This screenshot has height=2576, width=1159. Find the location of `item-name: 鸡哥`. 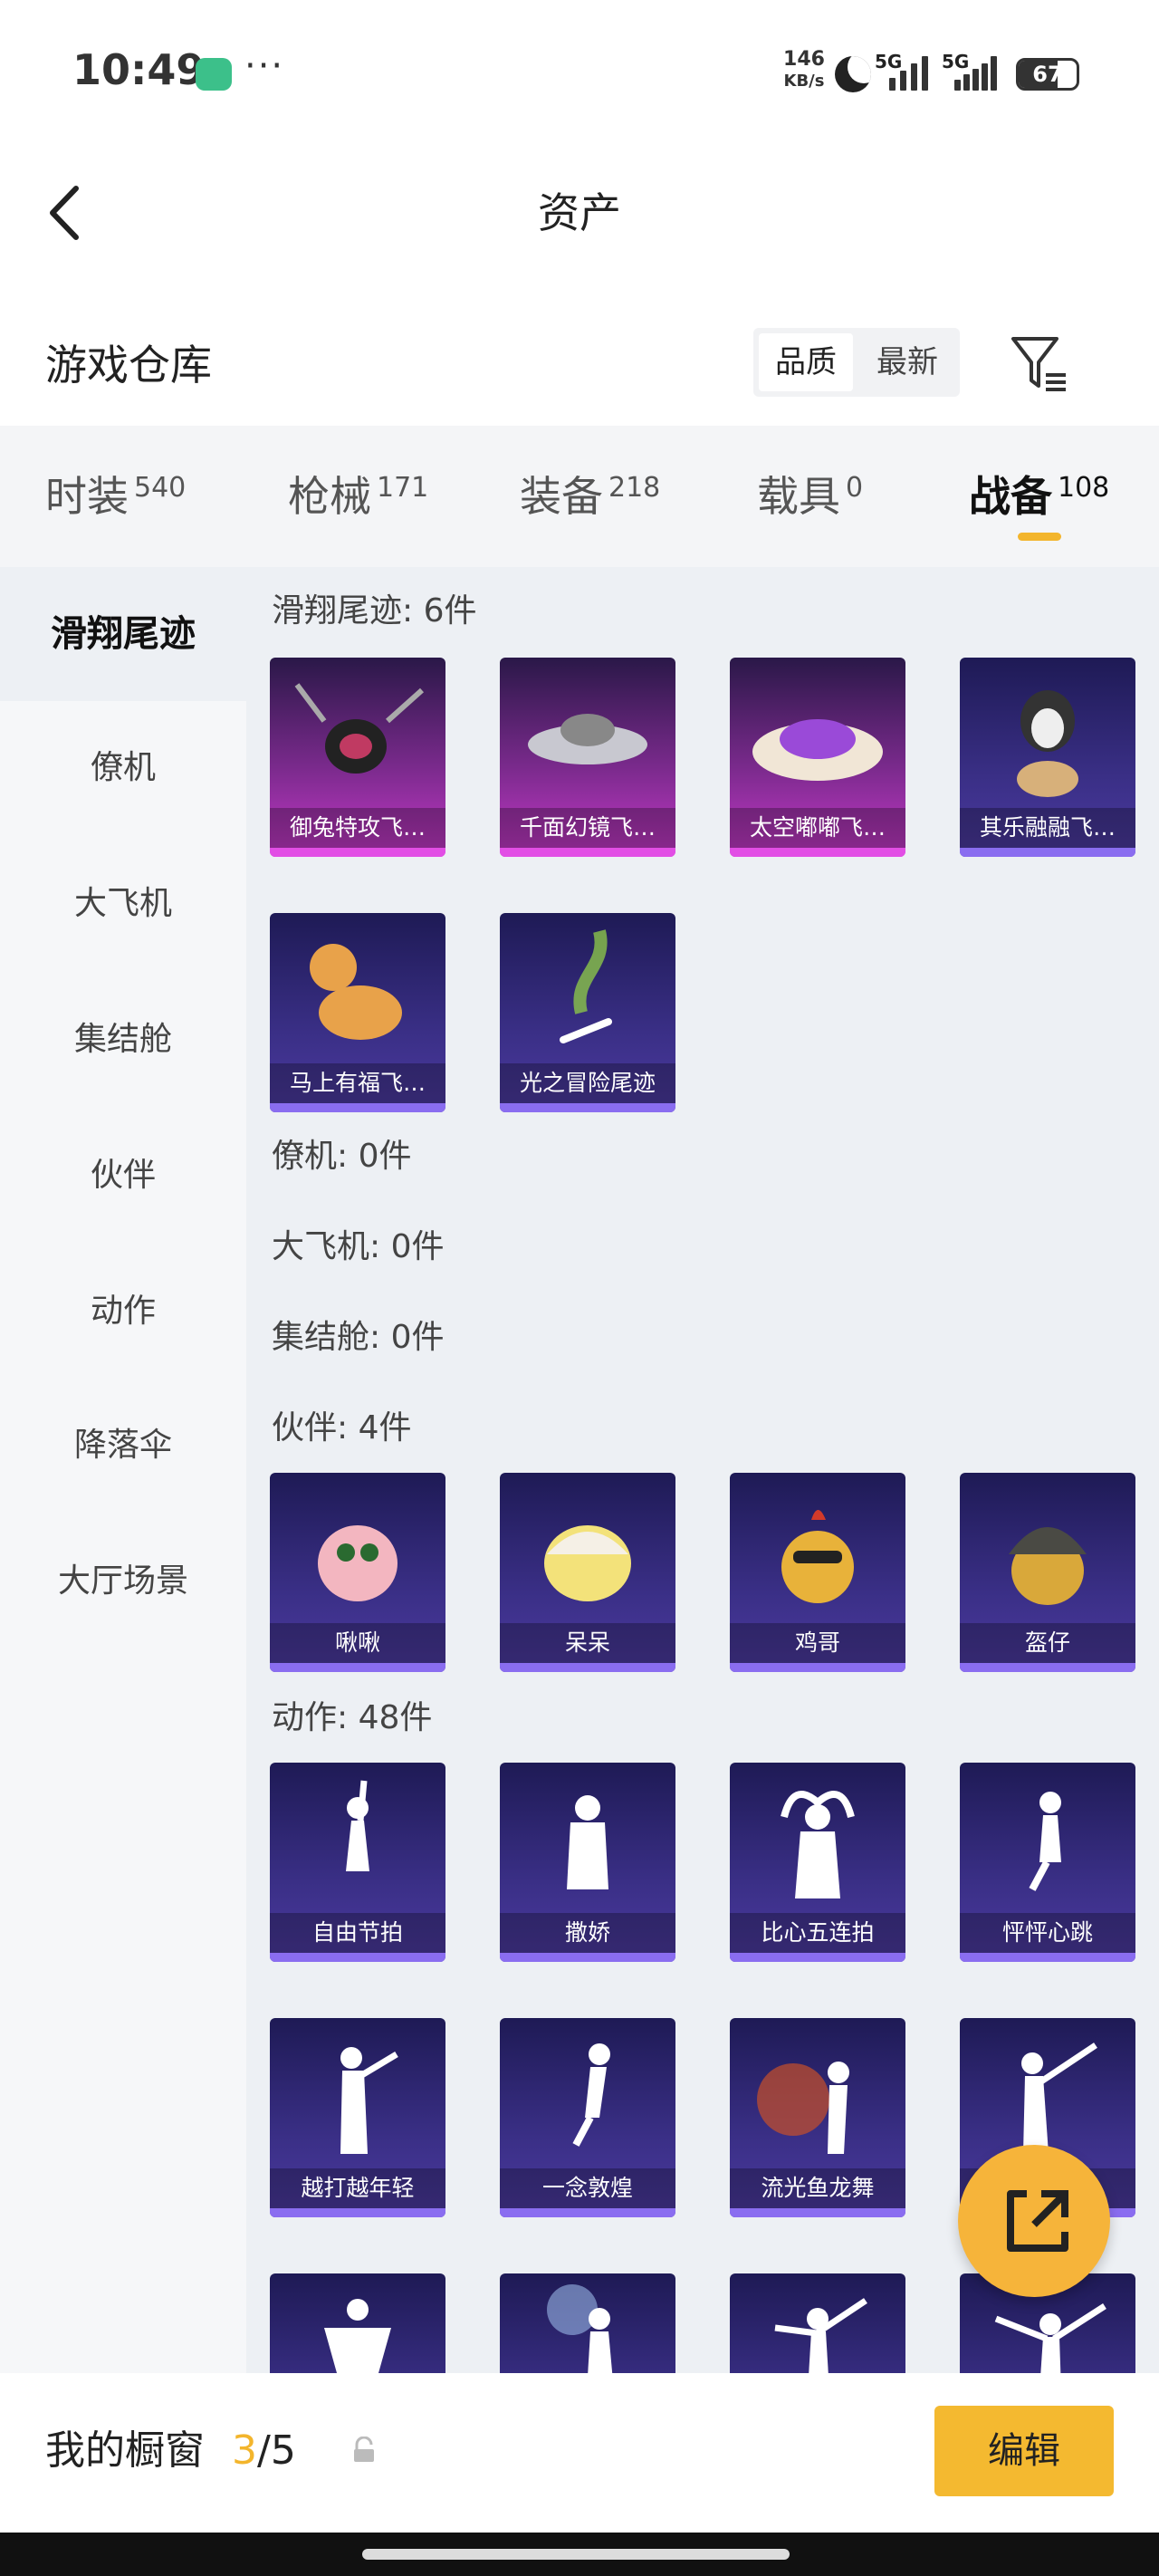

item-name: 鸡哥 is located at coordinates (817, 1643).